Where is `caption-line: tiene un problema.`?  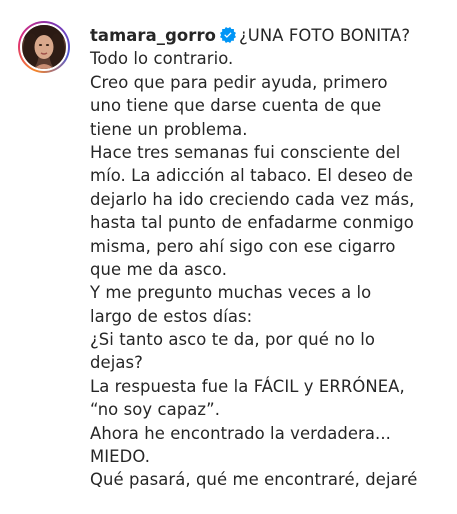 caption-line: tiene un problema. is located at coordinates (169, 129).